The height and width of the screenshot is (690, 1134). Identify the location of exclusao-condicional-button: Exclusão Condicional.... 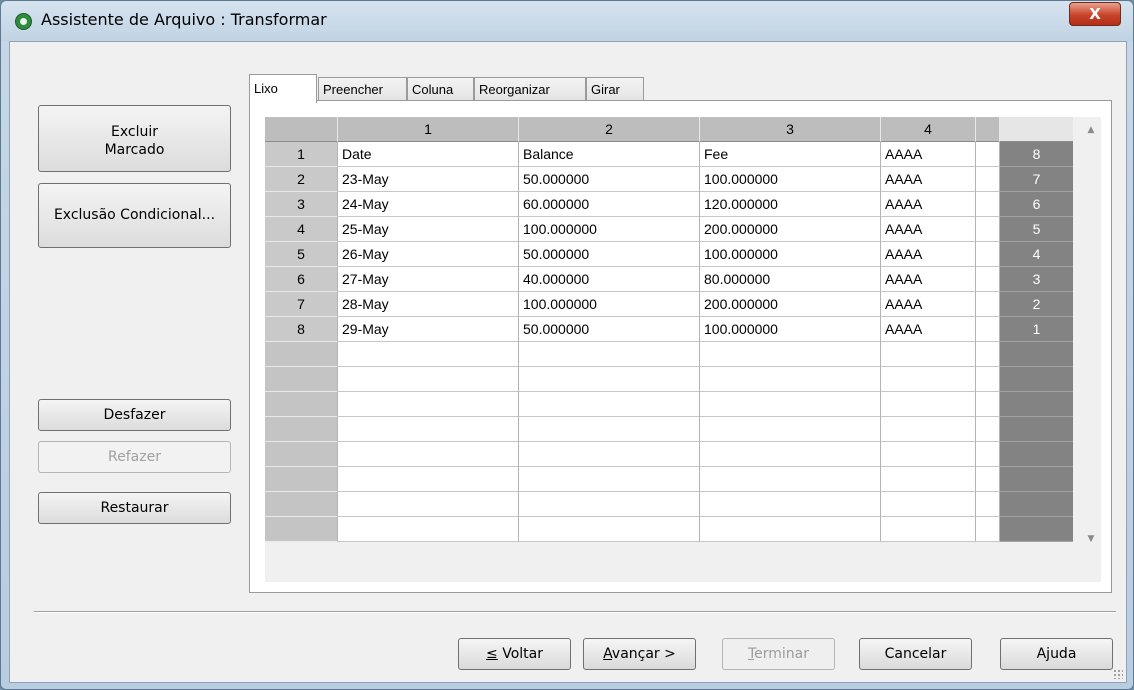
(134, 215).